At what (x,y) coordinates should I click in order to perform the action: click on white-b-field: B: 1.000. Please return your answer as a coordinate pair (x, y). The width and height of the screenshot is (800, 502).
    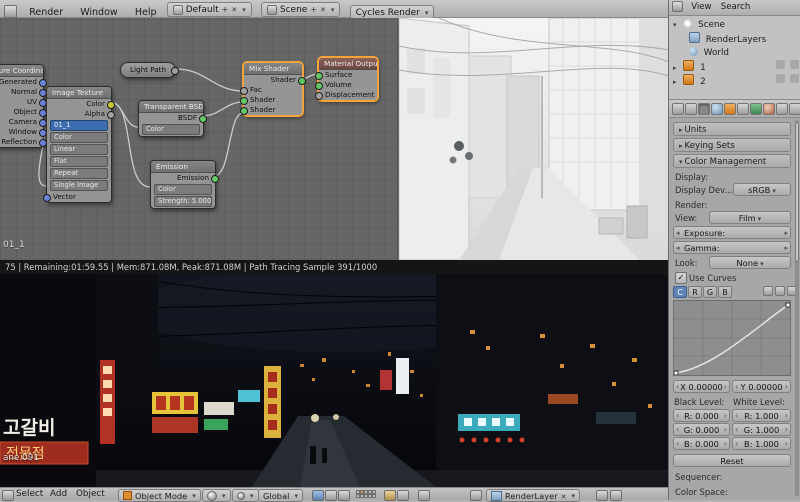
    Looking at the image, I should click on (761, 443).